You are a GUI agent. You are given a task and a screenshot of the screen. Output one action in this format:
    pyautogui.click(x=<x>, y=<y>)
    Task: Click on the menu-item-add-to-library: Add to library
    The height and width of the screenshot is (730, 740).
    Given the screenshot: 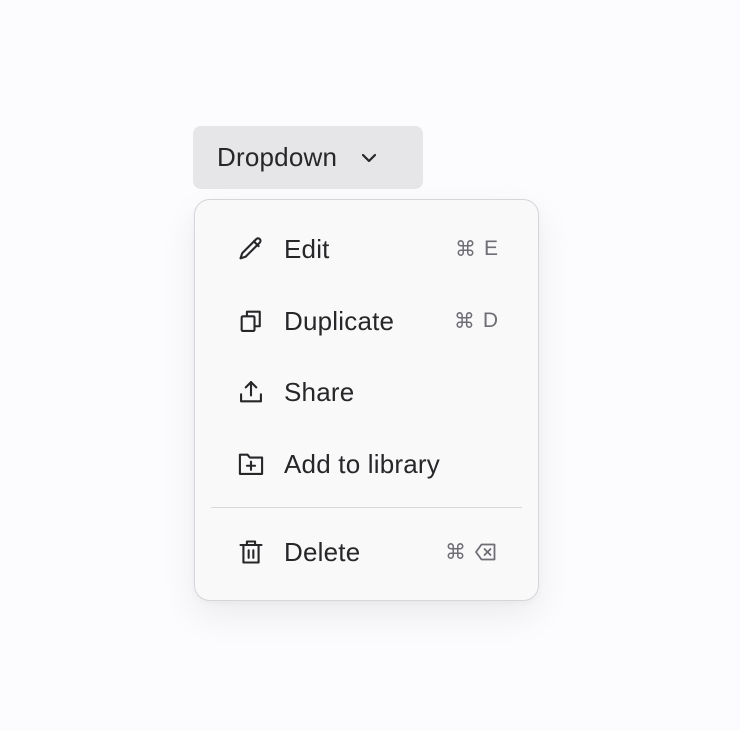 What is the action you would take?
    pyautogui.click(x=366, y=464)
    